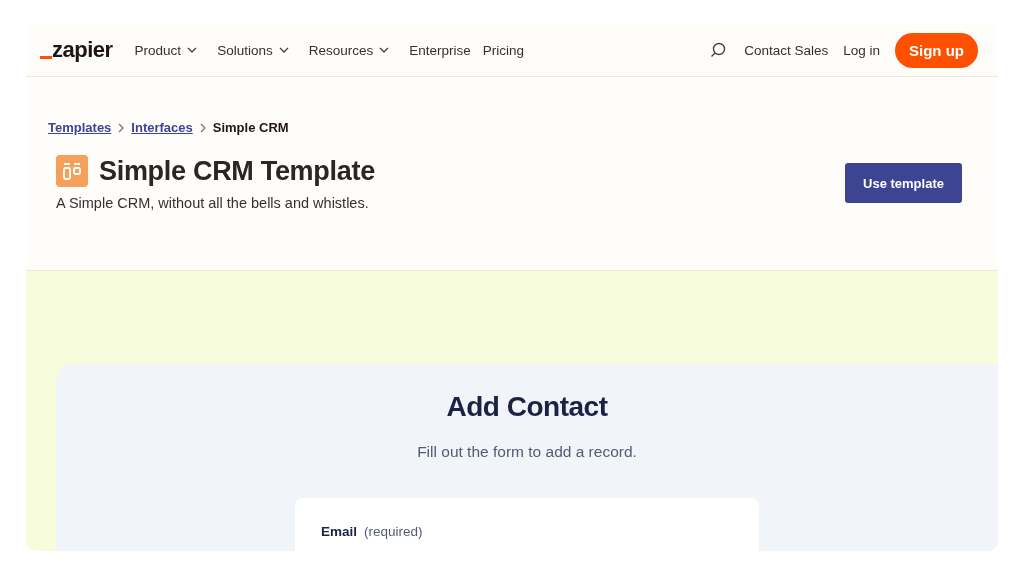 Image resolution: width=1024 pixels, height=576 pixels. Describe the element at coordinates (162, 127) in the screenshot. I see `breadcrumb-link: Interfaces` at that location.